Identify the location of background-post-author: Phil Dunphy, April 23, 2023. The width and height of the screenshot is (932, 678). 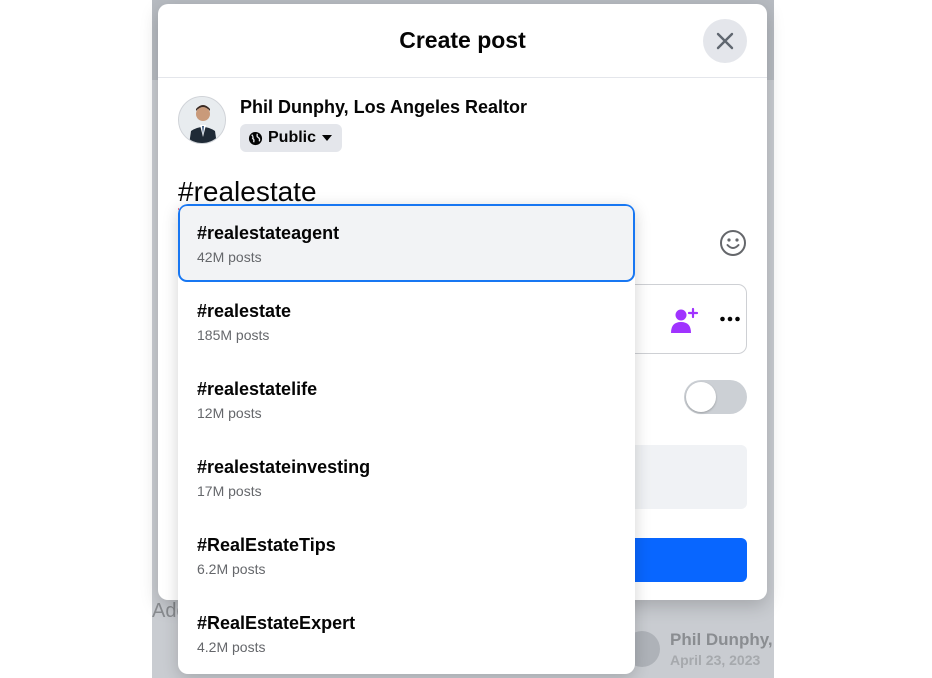
(698, 649).